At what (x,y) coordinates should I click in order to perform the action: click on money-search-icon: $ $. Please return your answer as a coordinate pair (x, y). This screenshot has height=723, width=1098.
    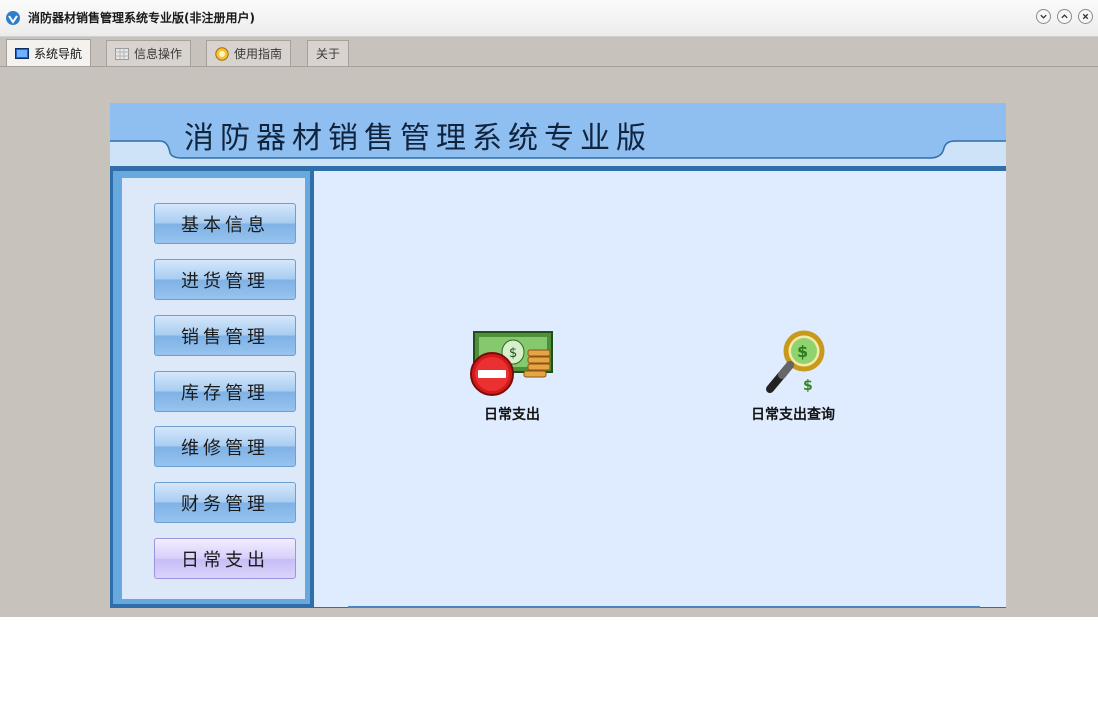
    Looking at the image, I should click on (795, 362).